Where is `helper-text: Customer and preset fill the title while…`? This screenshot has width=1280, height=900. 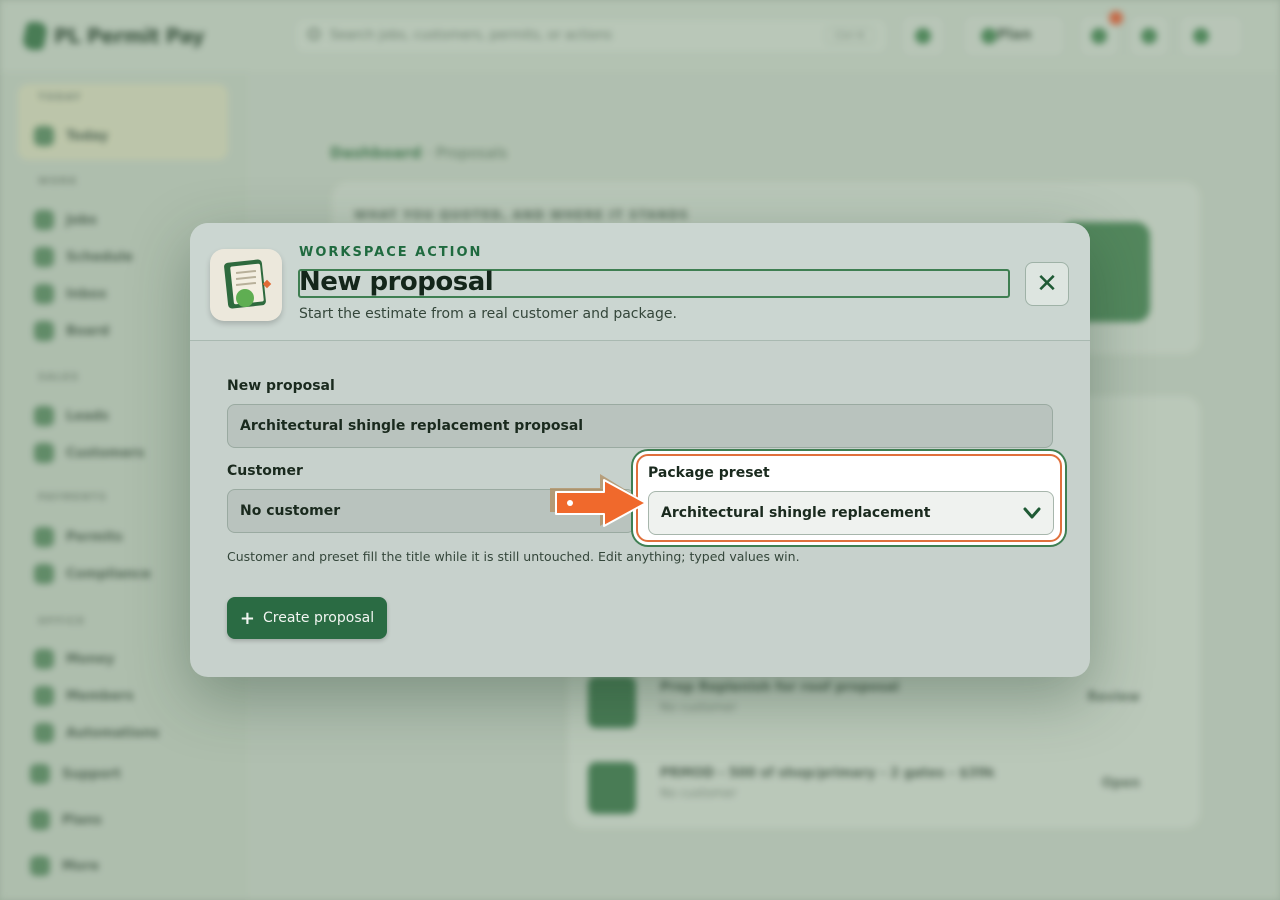
helper-text: Customer and preset fill the title while… is located at coordinates (513, 556).